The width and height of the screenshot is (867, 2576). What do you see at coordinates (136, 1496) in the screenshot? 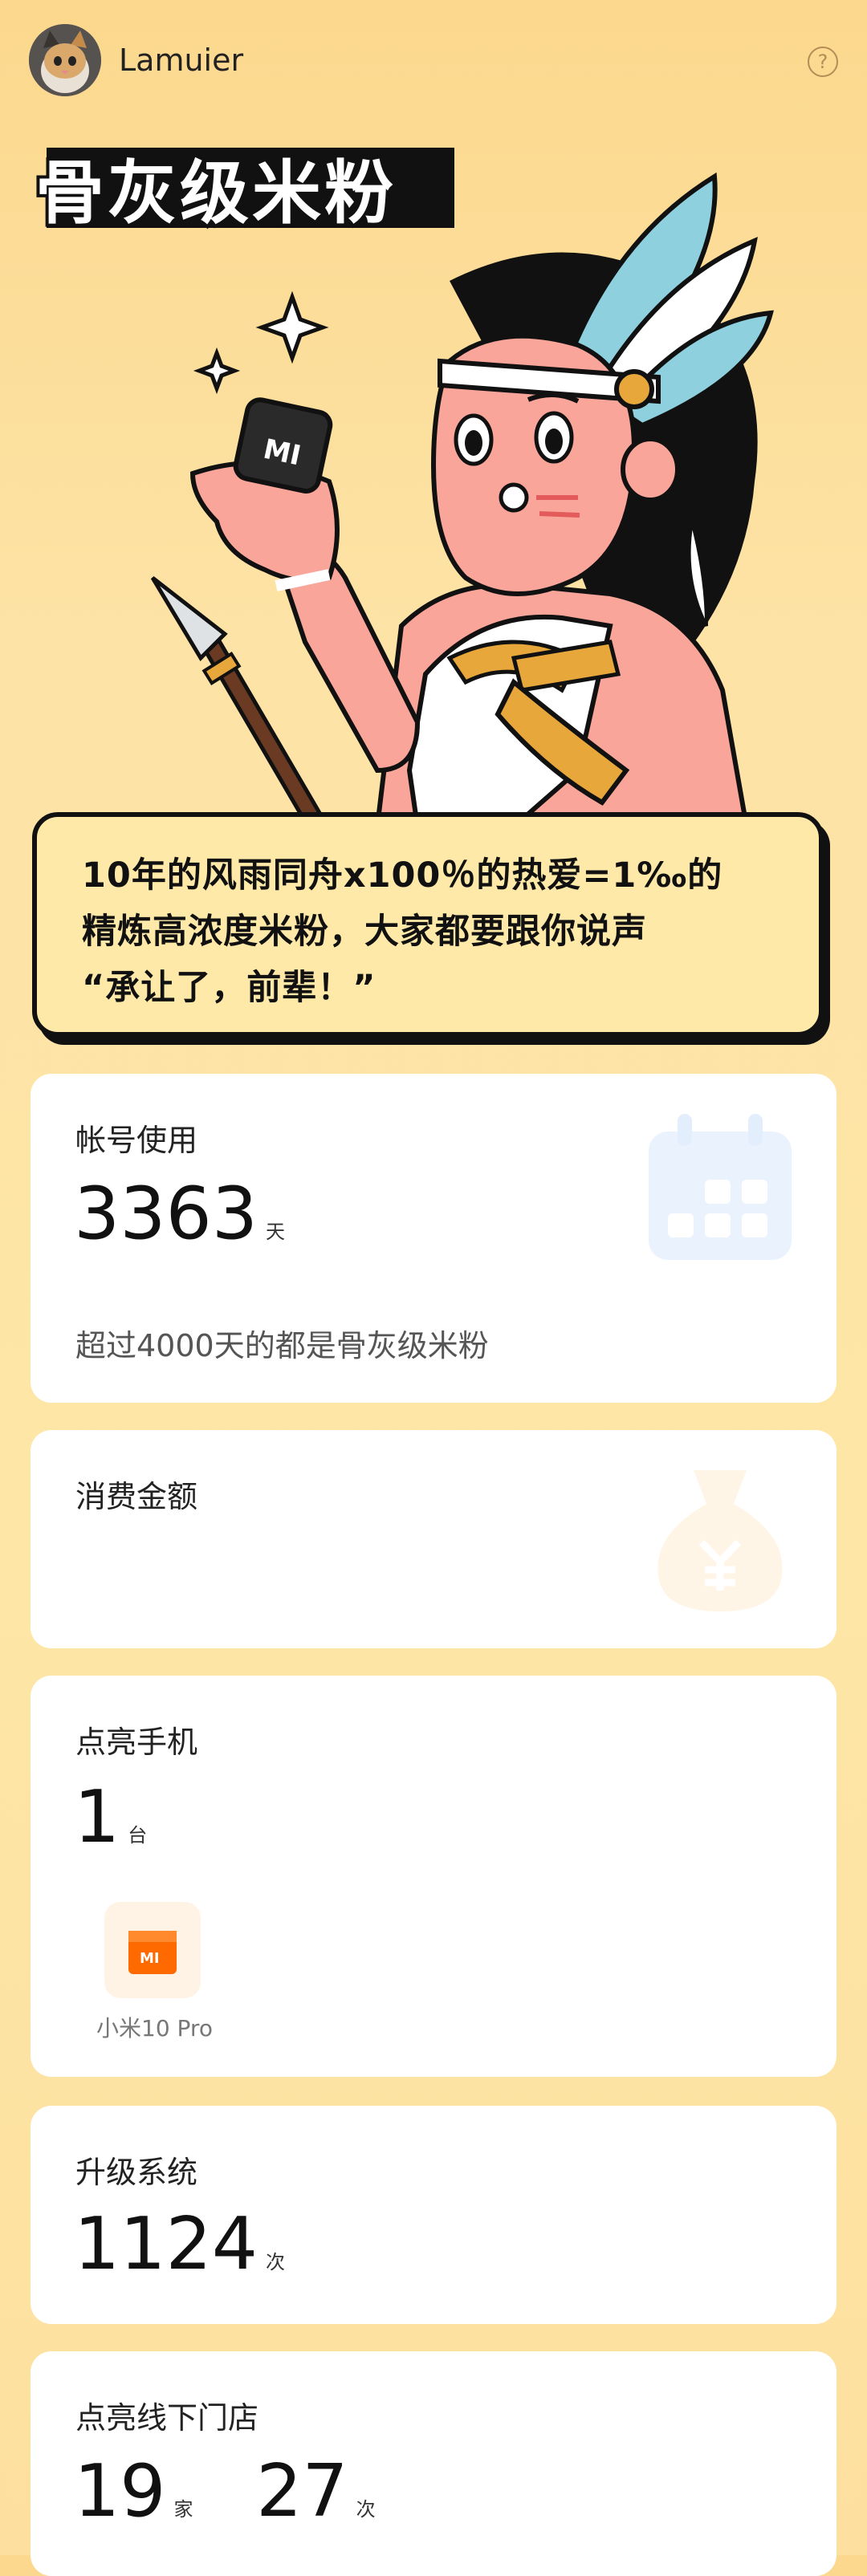
I see `card-label: 消费金额` at bounding box center [136, 1496].